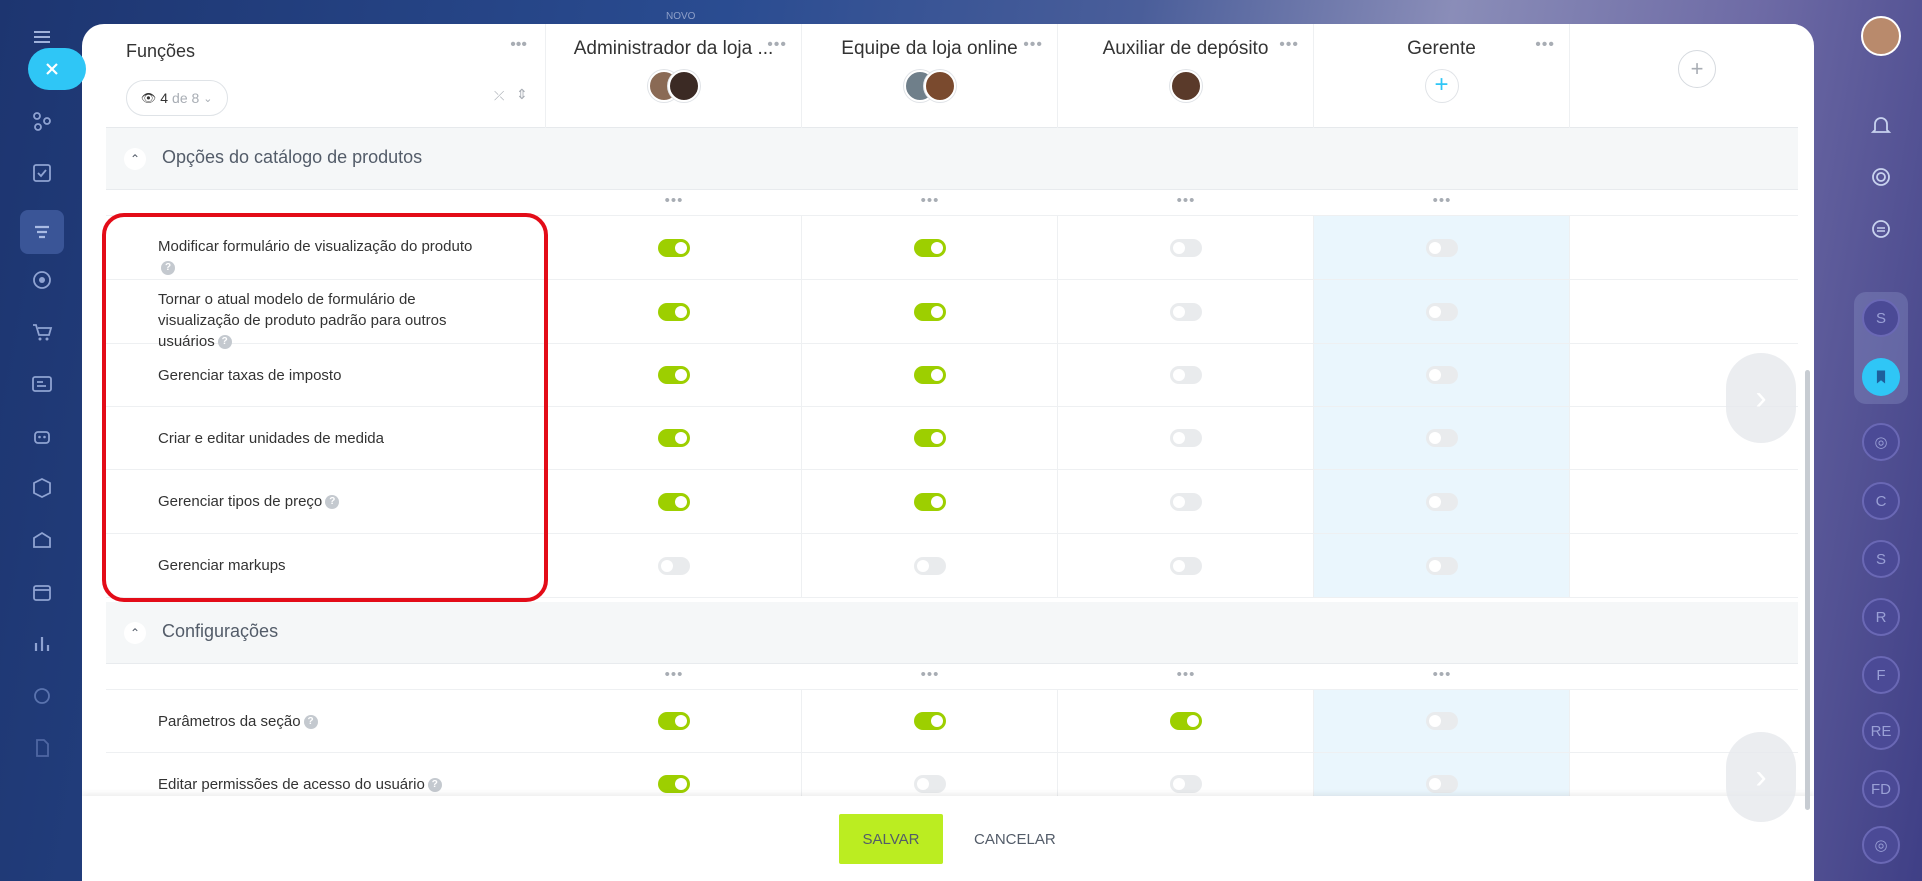  What do you see at coordinates (1881, 559) in the screenshot?
I see `badge-s: S` at bounding box center [1881, 559].